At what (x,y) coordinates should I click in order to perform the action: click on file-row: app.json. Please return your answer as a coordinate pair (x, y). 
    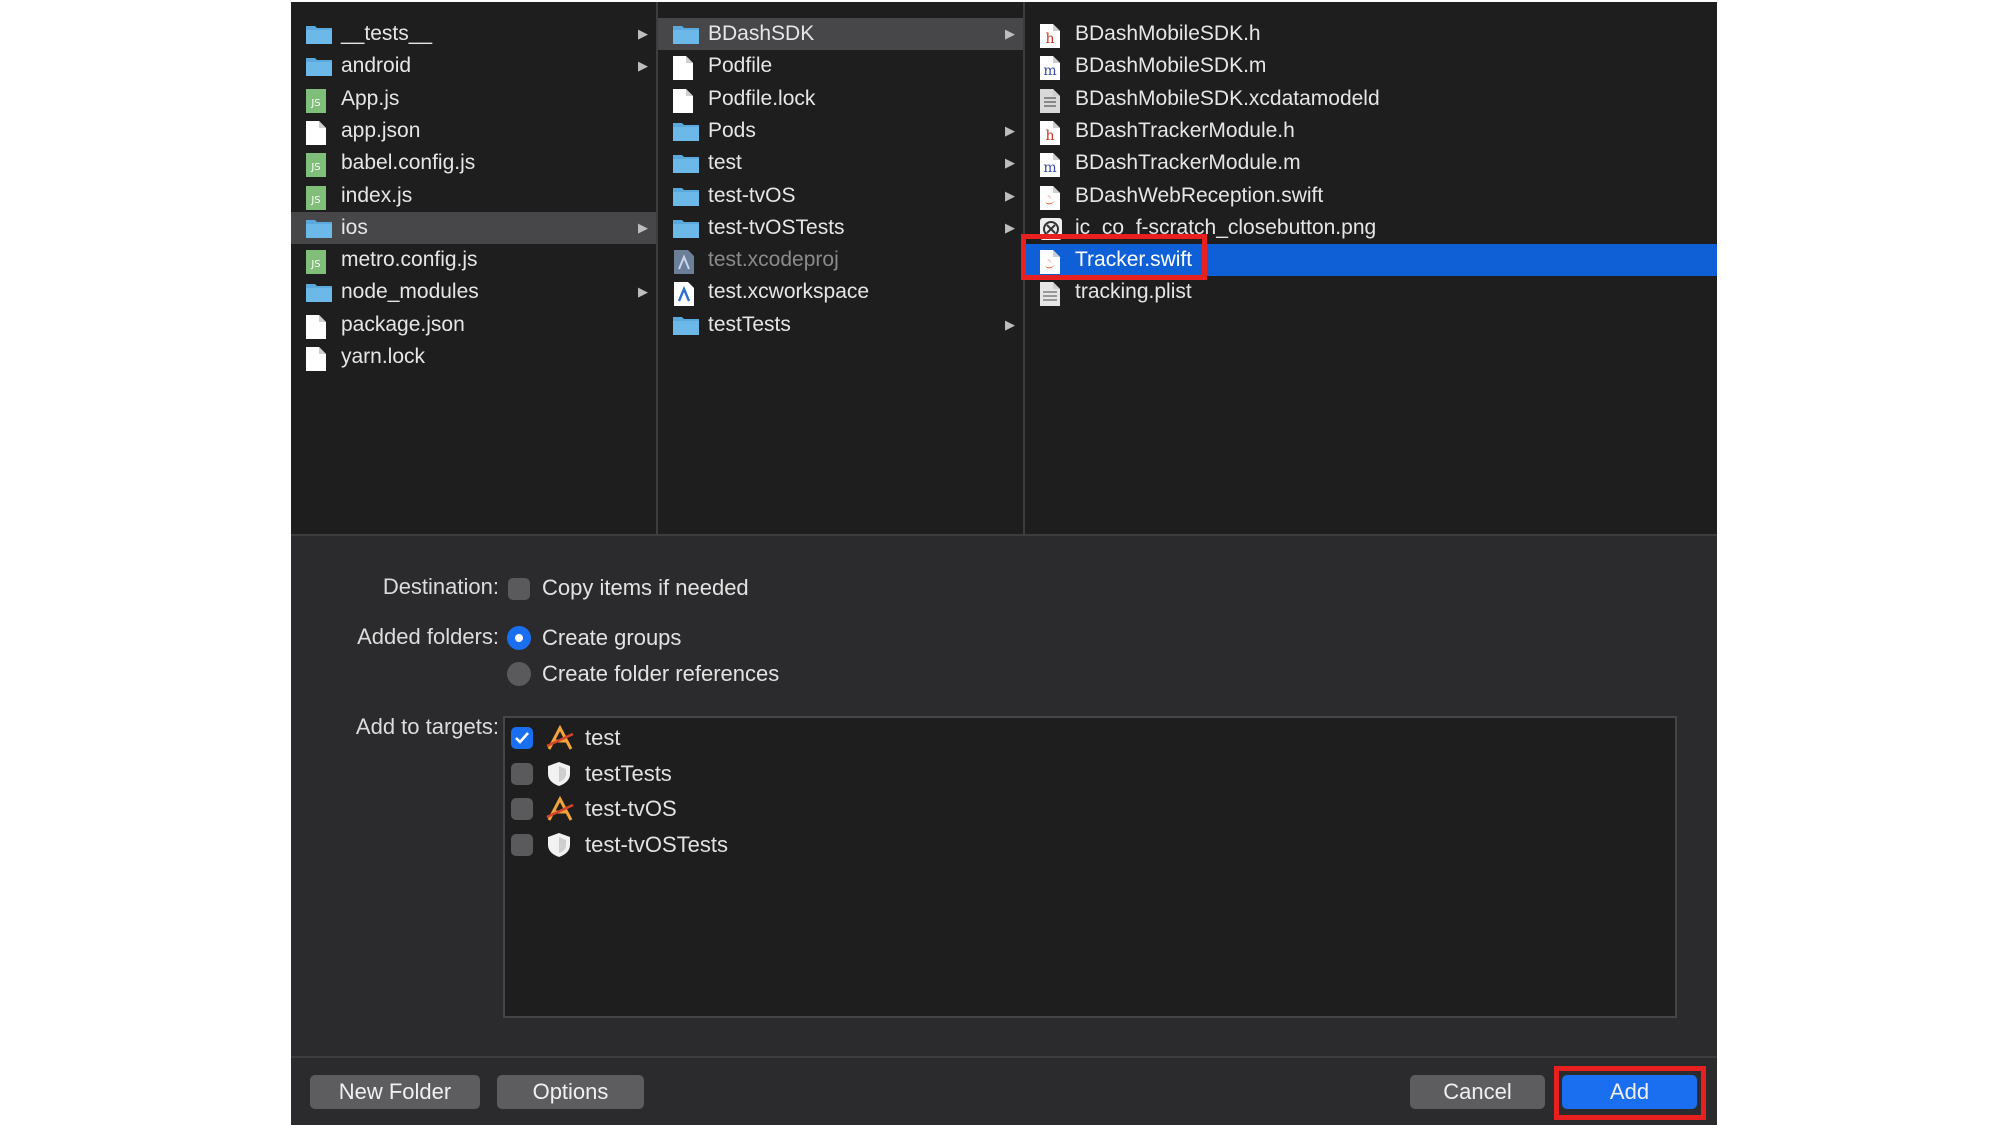
    Looking at the image, I should click on (473, 131).